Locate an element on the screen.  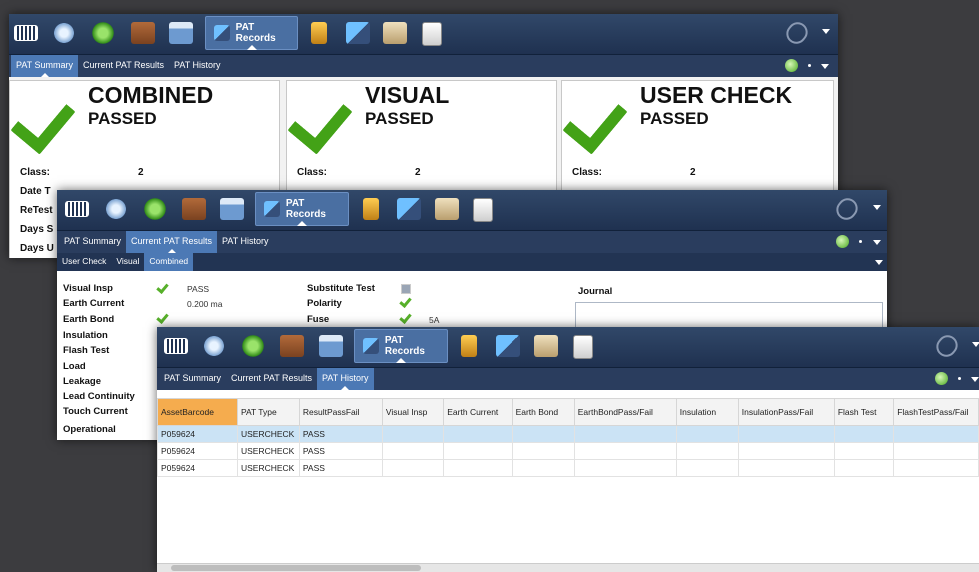
horizontal-scrollbar is located at coordinates (568, 567).